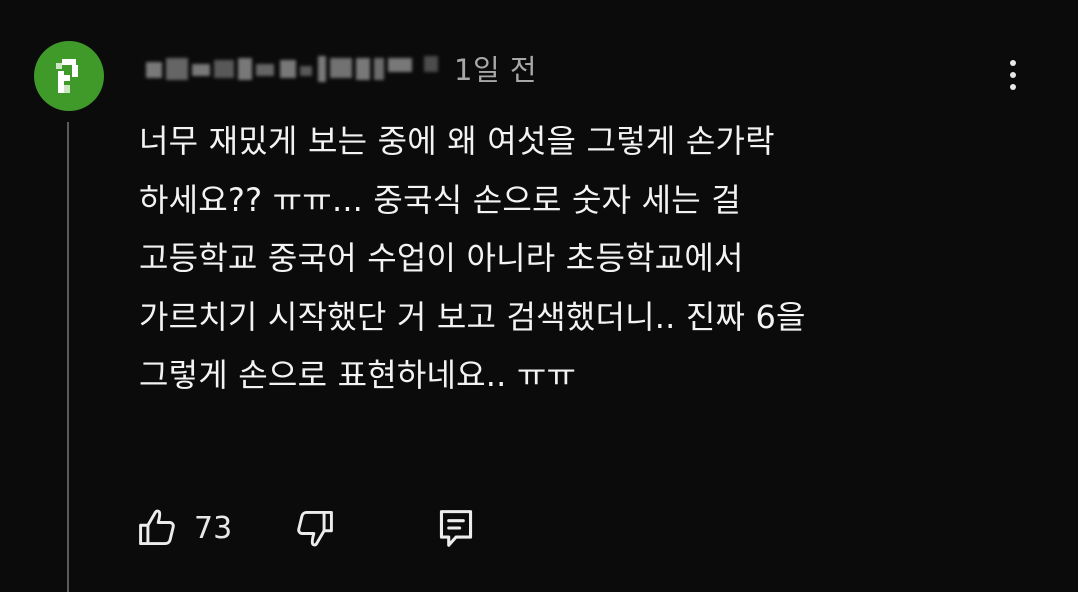 Image resolution: width=1078 pixels, height=592 pixels. Describe the element at coordinates (157, 527) in the screenshot. I see `thumbs-up-icon` at that location.